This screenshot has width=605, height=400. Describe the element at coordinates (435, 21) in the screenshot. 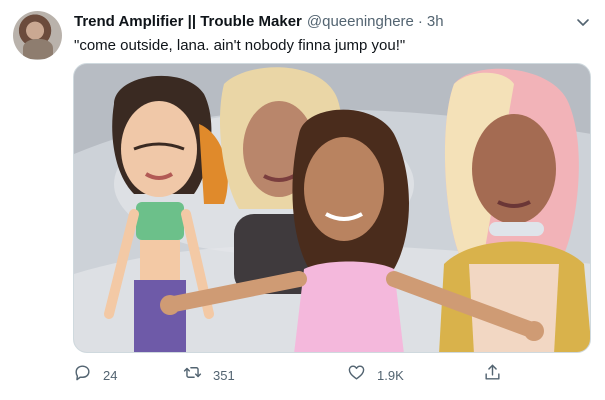

I see `timestamp: 3h` at that location.